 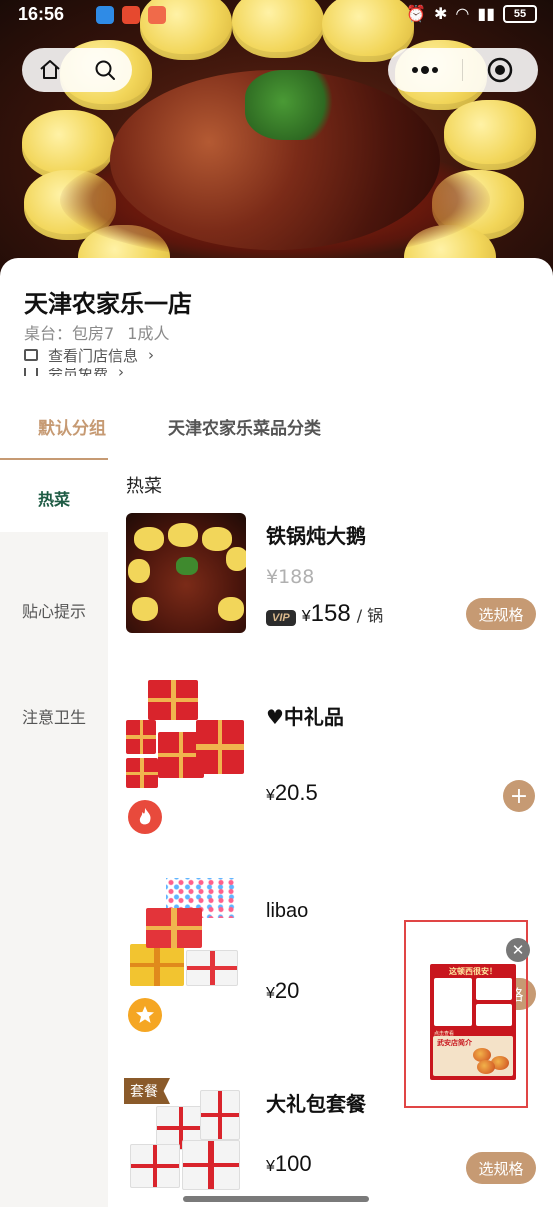 I want to click on table-label: 桌台：包房7, so click(x=69, y=333).